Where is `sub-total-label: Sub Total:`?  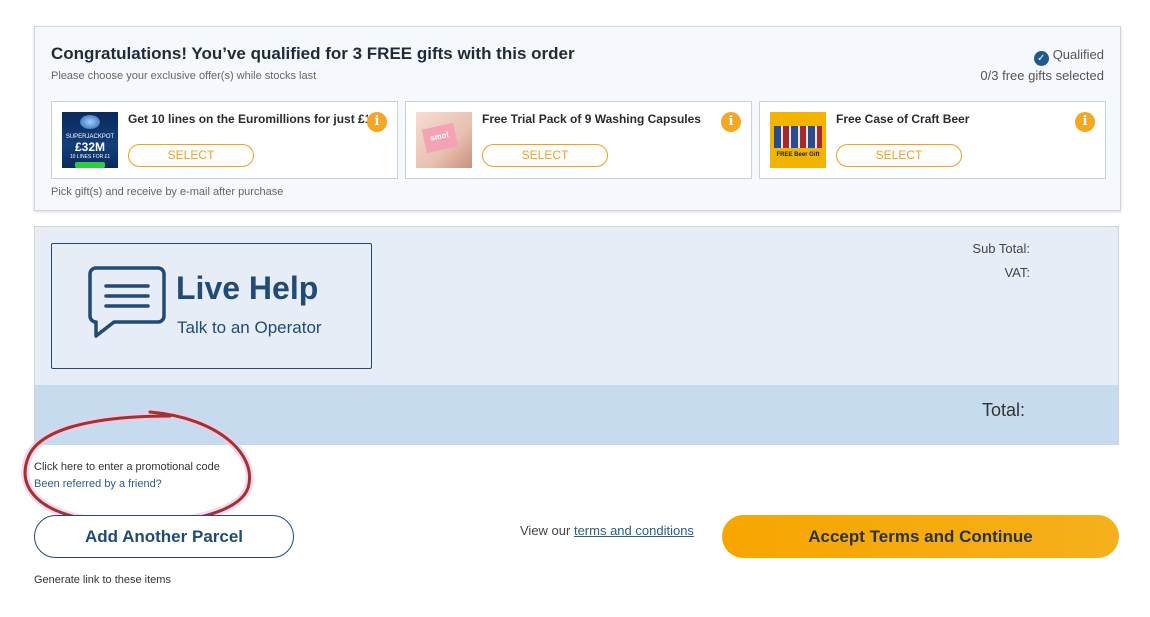 sub-total-label: Sub Total: is located at coordinates (1001, 248).